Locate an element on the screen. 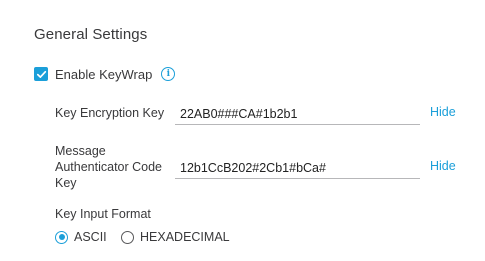 The width and height of the screenshot is (485, 261). key-encryption-key-hide-link: Hide is located at coordinates (443, 112).